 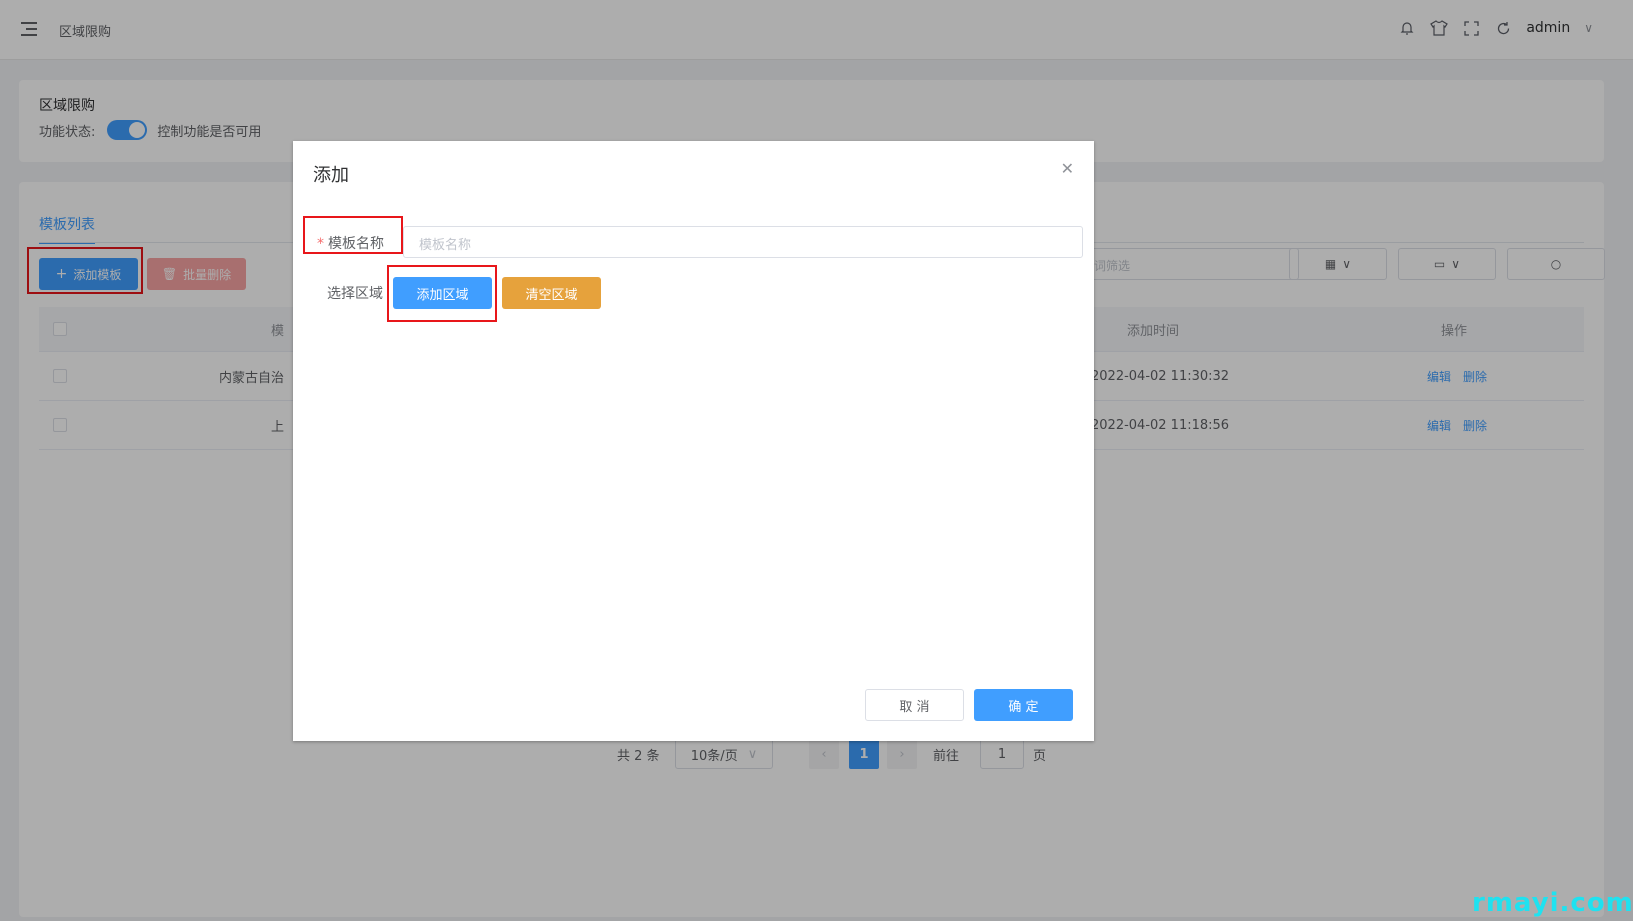 What do you see at coordinates (1552, 903) in the screenshot?
I see `watermark: rmayi.com` at bounding box center [1552, 903].